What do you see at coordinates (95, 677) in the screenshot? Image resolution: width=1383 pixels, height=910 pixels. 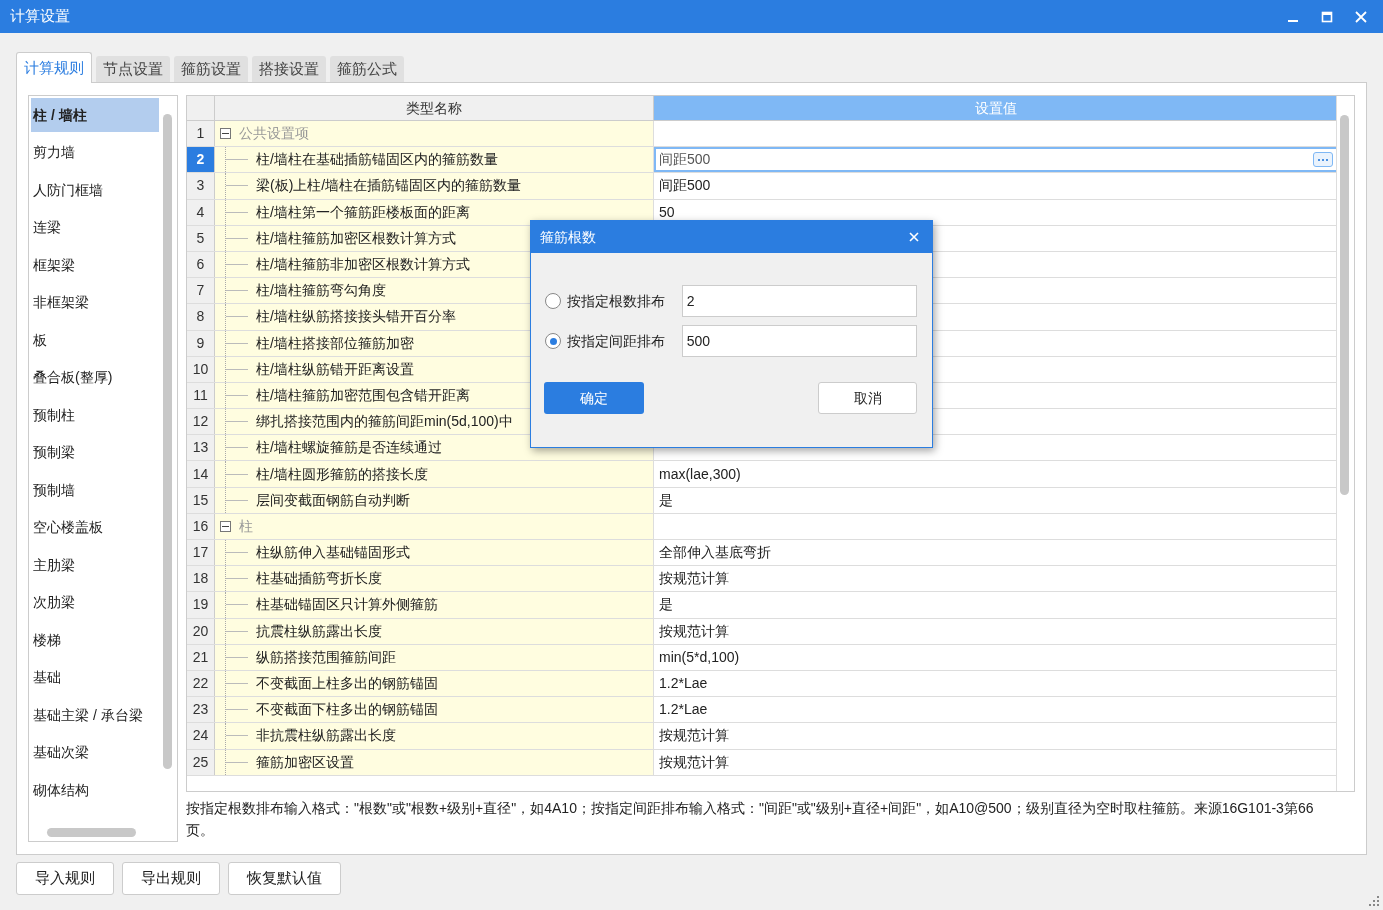 I see `category-item: 基础` at bounding box center [95, 677].